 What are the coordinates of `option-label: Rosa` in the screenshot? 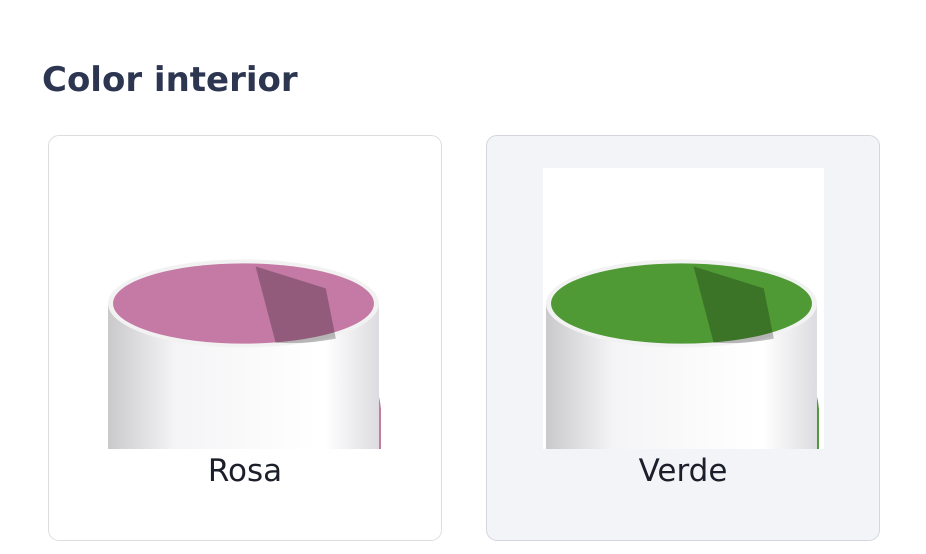 It's located at (245, 472).